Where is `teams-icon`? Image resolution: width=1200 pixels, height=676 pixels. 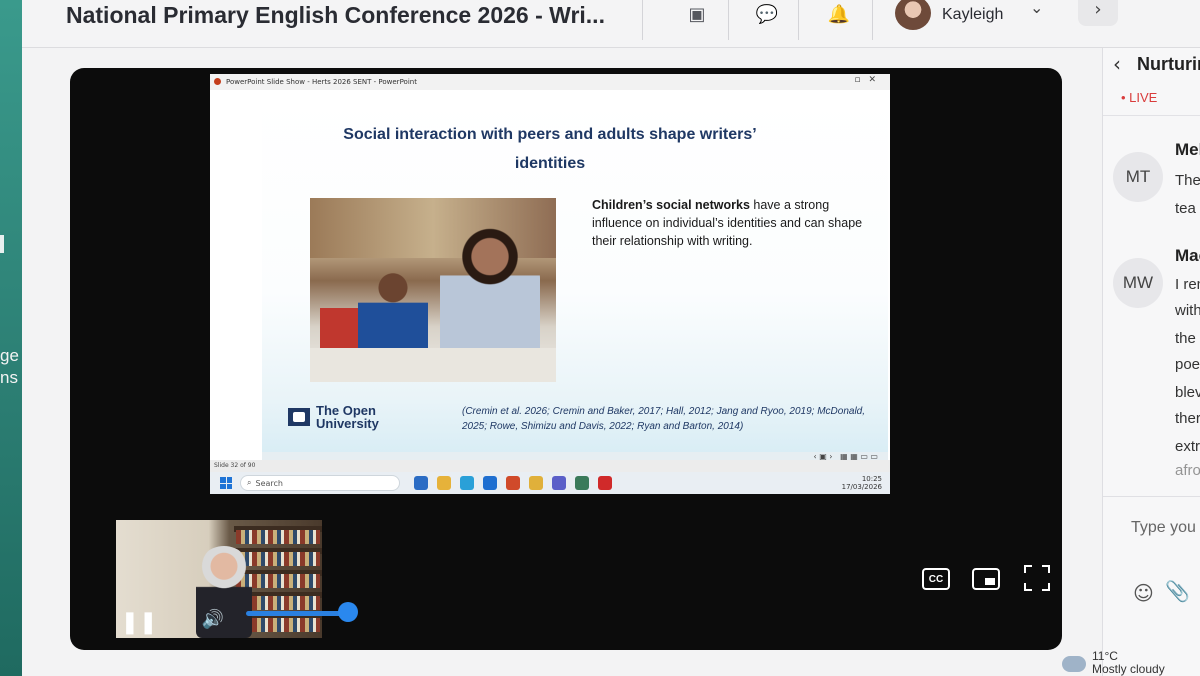 teams-icon is located at coordinates (559, 483).